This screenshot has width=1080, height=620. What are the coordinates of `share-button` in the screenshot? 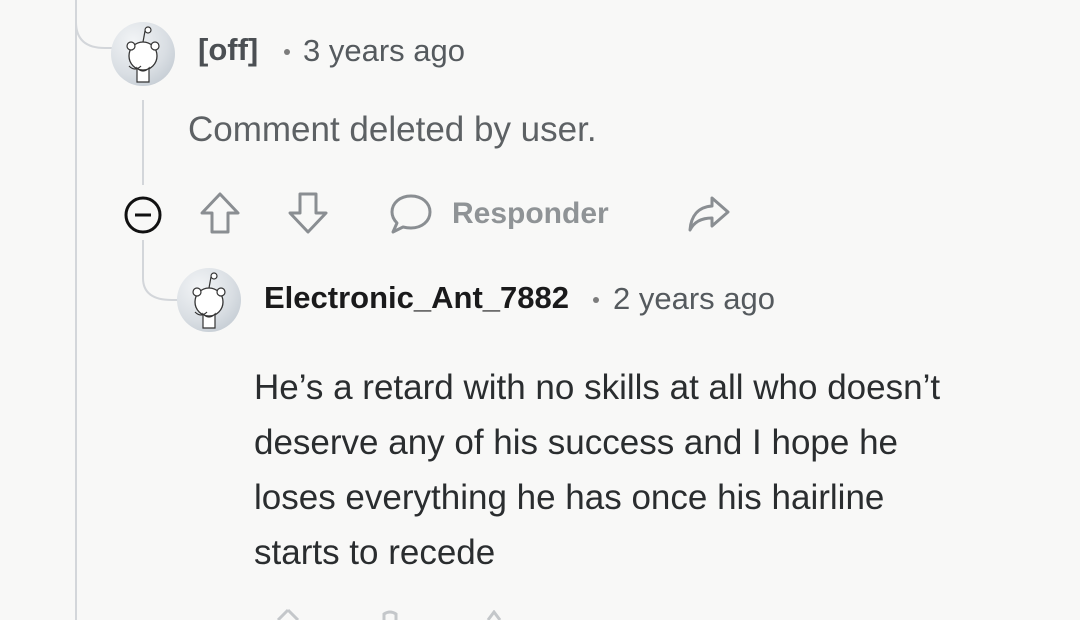 It's located at (709, 214).